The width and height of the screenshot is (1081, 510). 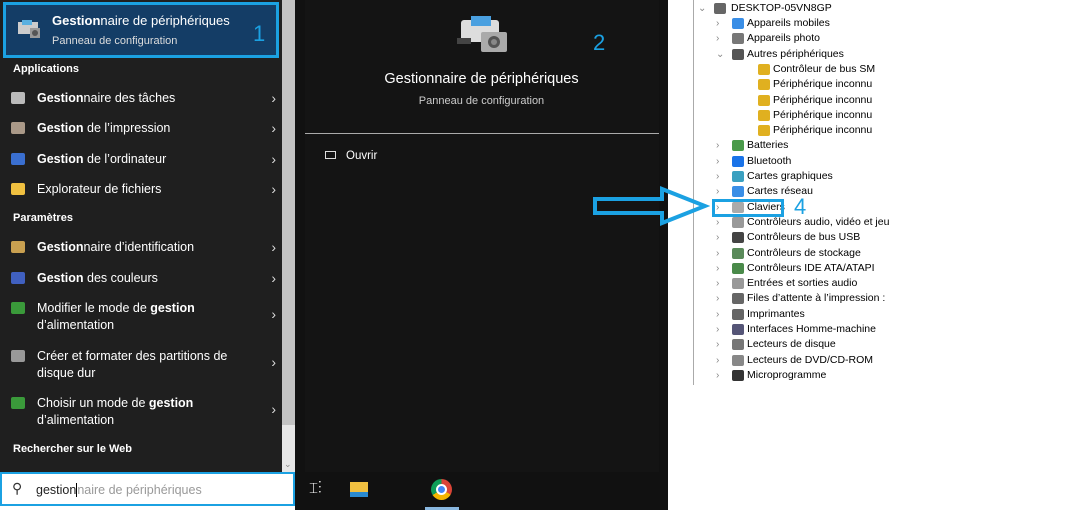 I want to click on search-input: ⚲ gestionnaire de périphériques, so click(x=147, y=489).